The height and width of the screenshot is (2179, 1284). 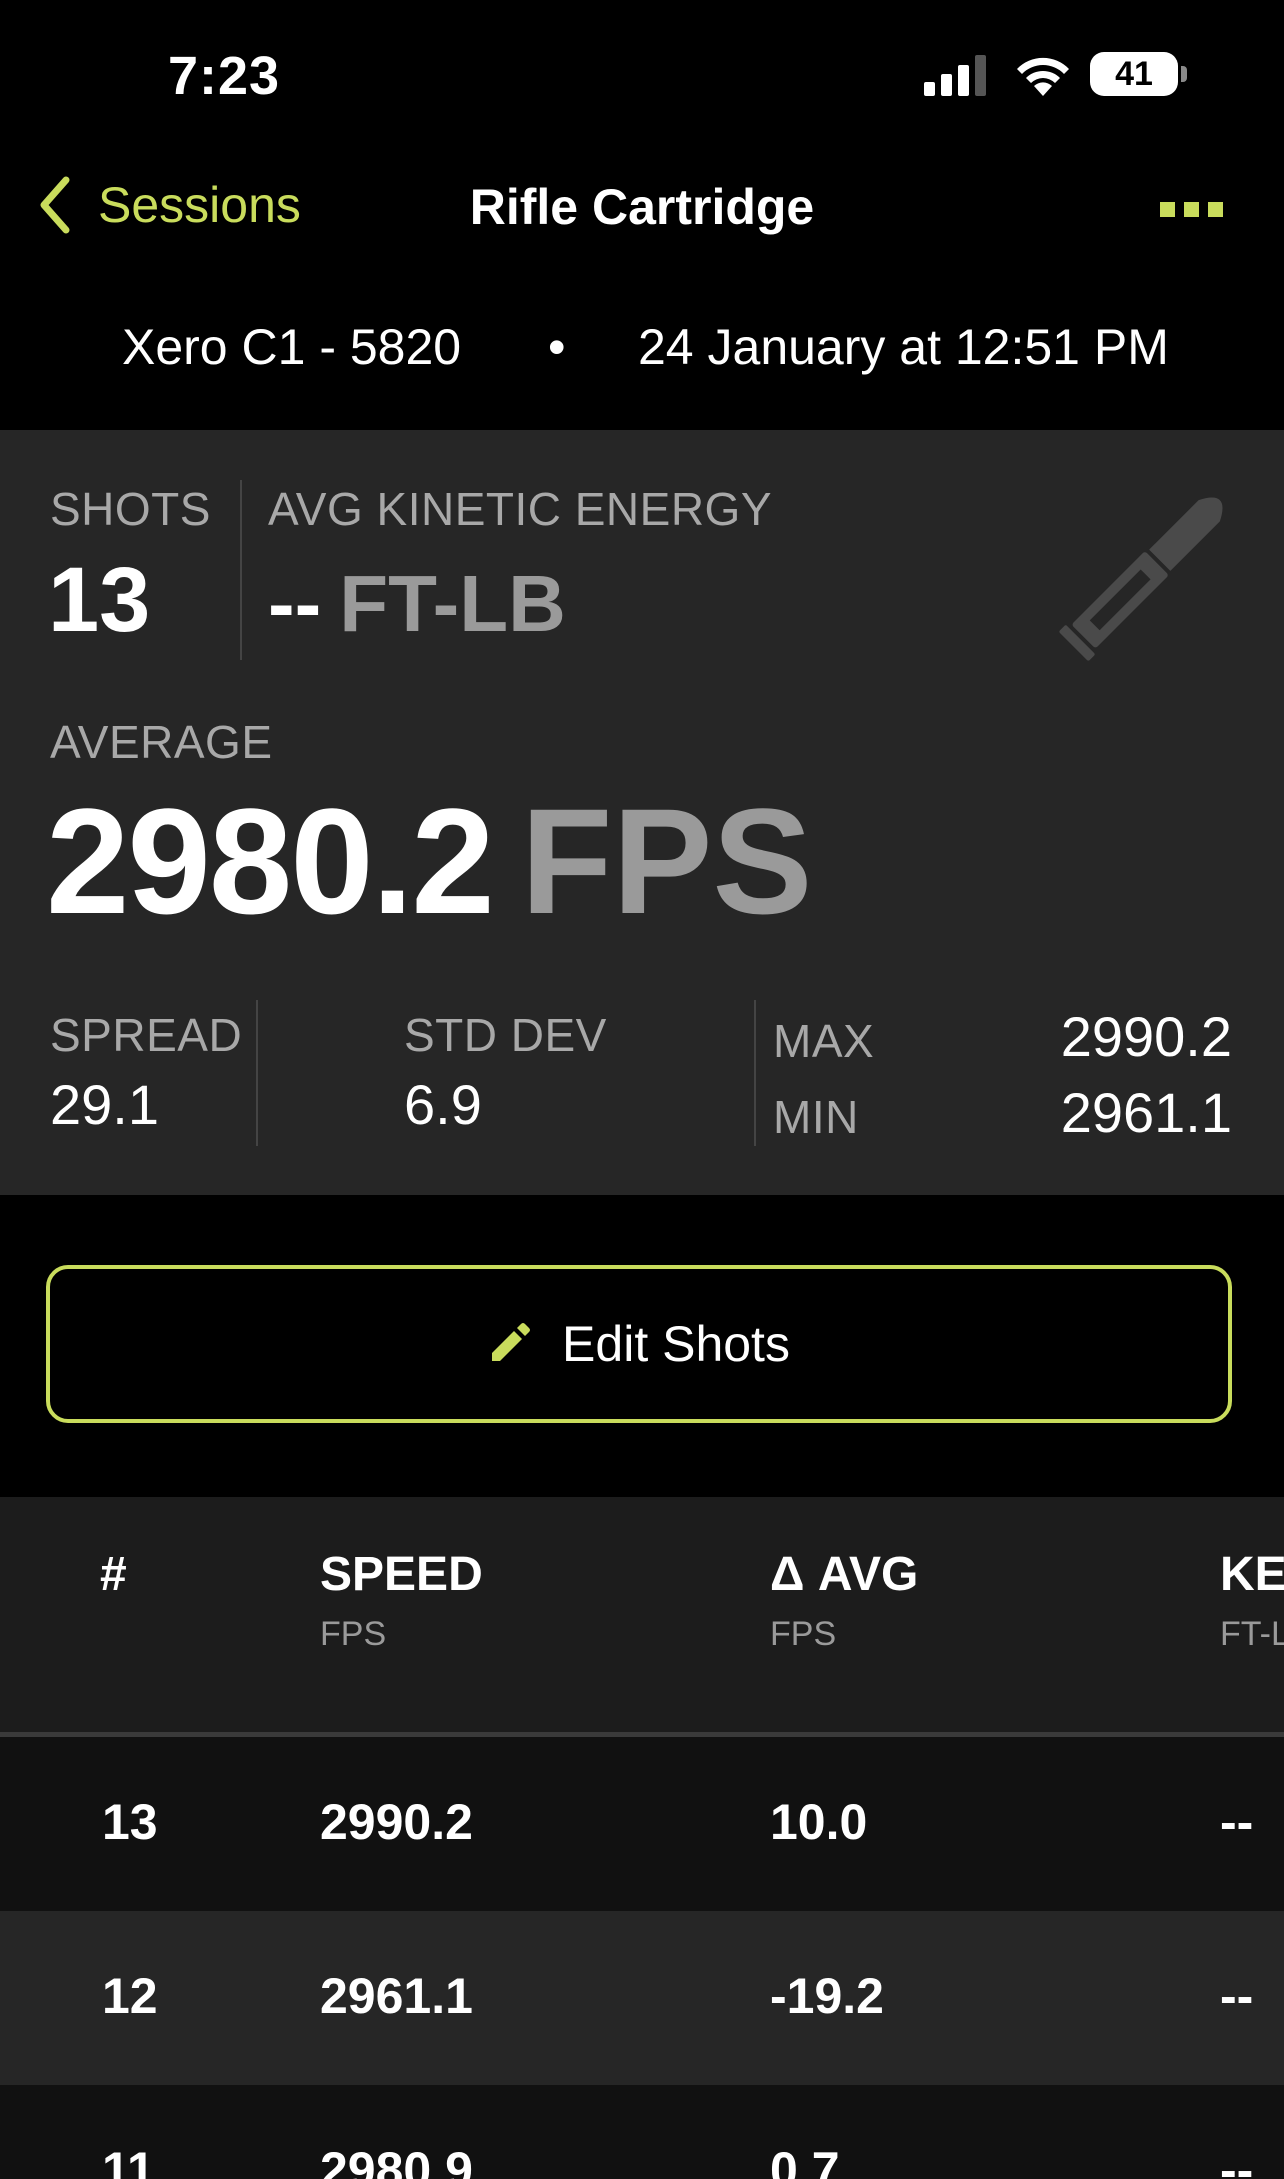 What do you see at coordinates (443, 1104) in the screenshot?
I see `std-dev-value: 6.9` at bounding box center [443, 1104].